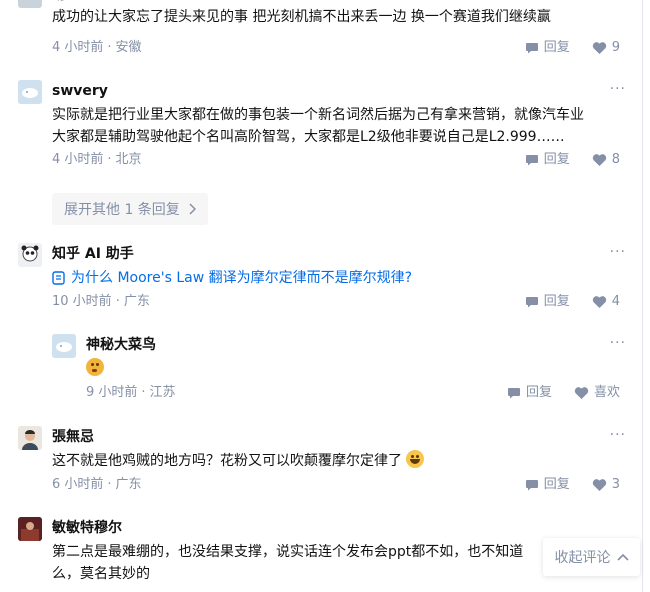 This screenshot has width=650, height=592. Describe the element at coordinates (572, 485) in the screenshot. I see `comment-actions: 回复 3` at that location.